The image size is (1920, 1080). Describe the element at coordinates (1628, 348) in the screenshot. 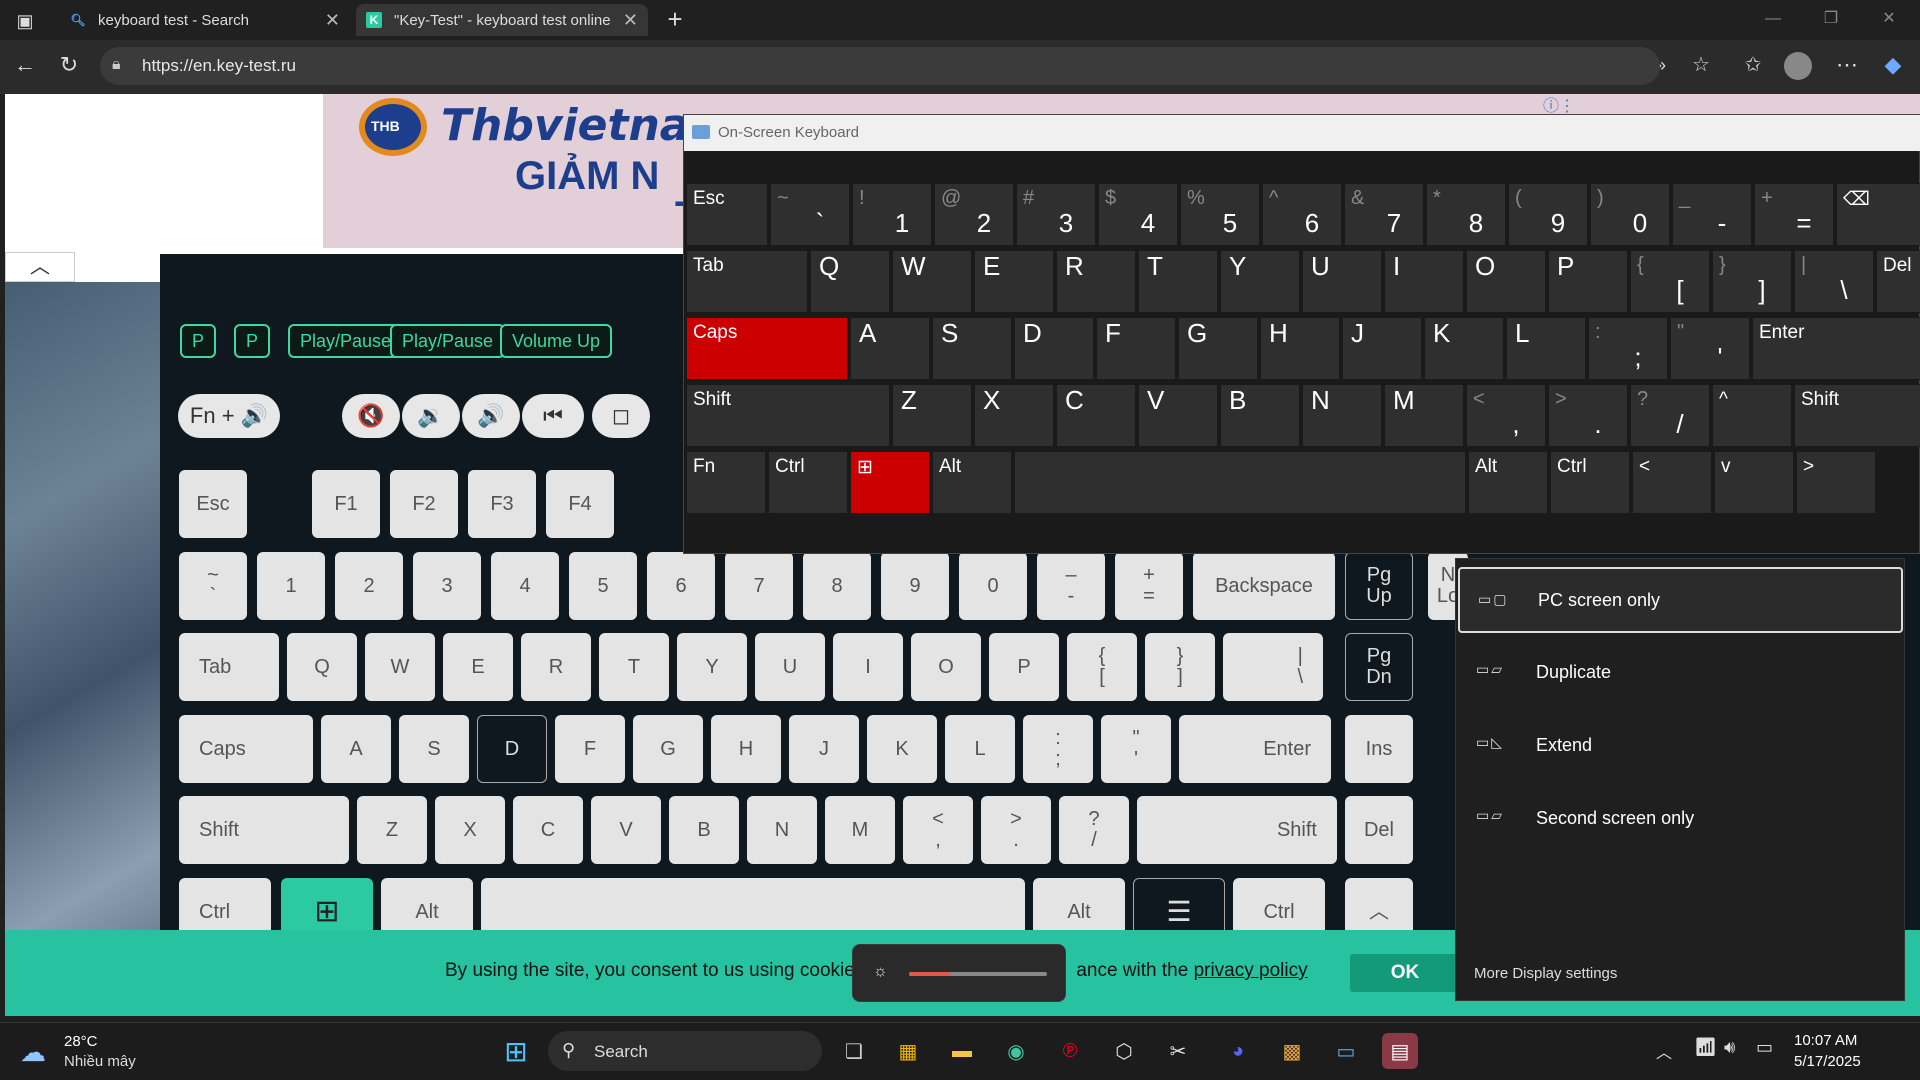

I see `osk-key: :;` at that location.